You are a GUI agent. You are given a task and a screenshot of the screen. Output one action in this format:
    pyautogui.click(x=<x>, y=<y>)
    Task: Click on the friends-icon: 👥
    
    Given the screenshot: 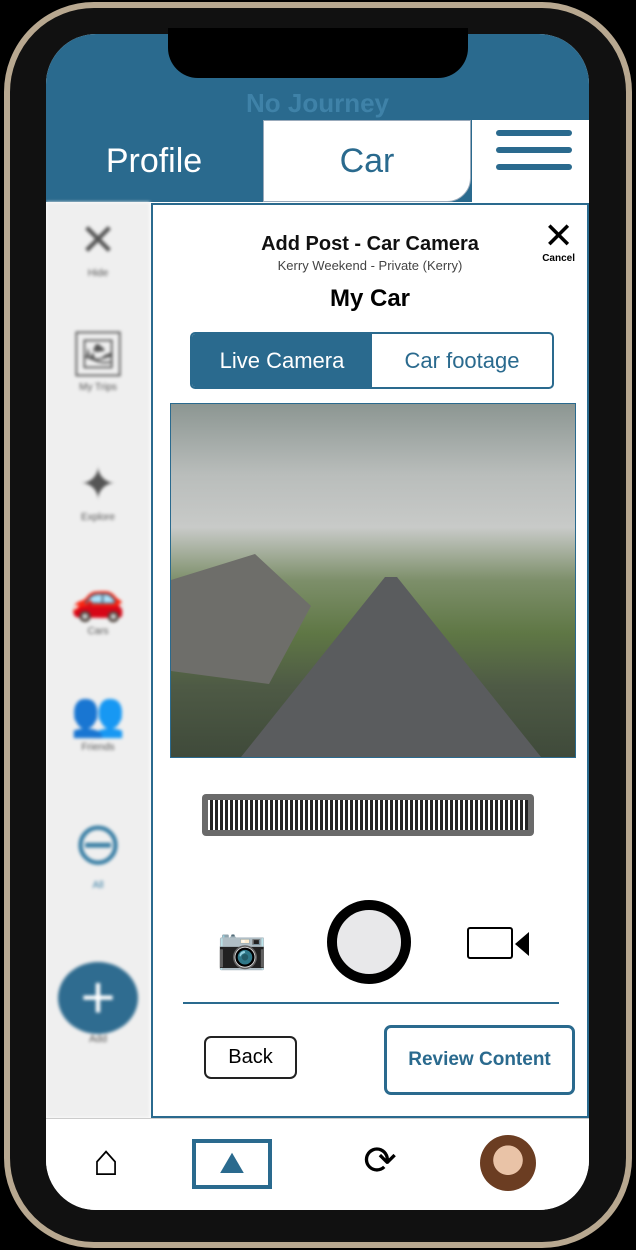 What is the action you would take?
    pyautogui.click(x=98, y=714)
    